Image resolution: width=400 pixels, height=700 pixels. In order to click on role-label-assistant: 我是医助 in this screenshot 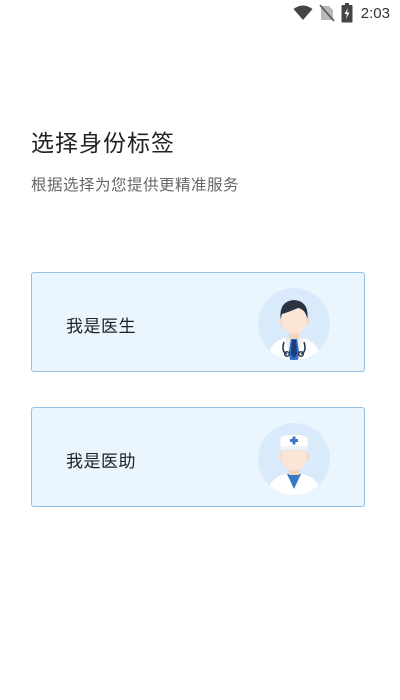, I will do `click(101, 462)`.